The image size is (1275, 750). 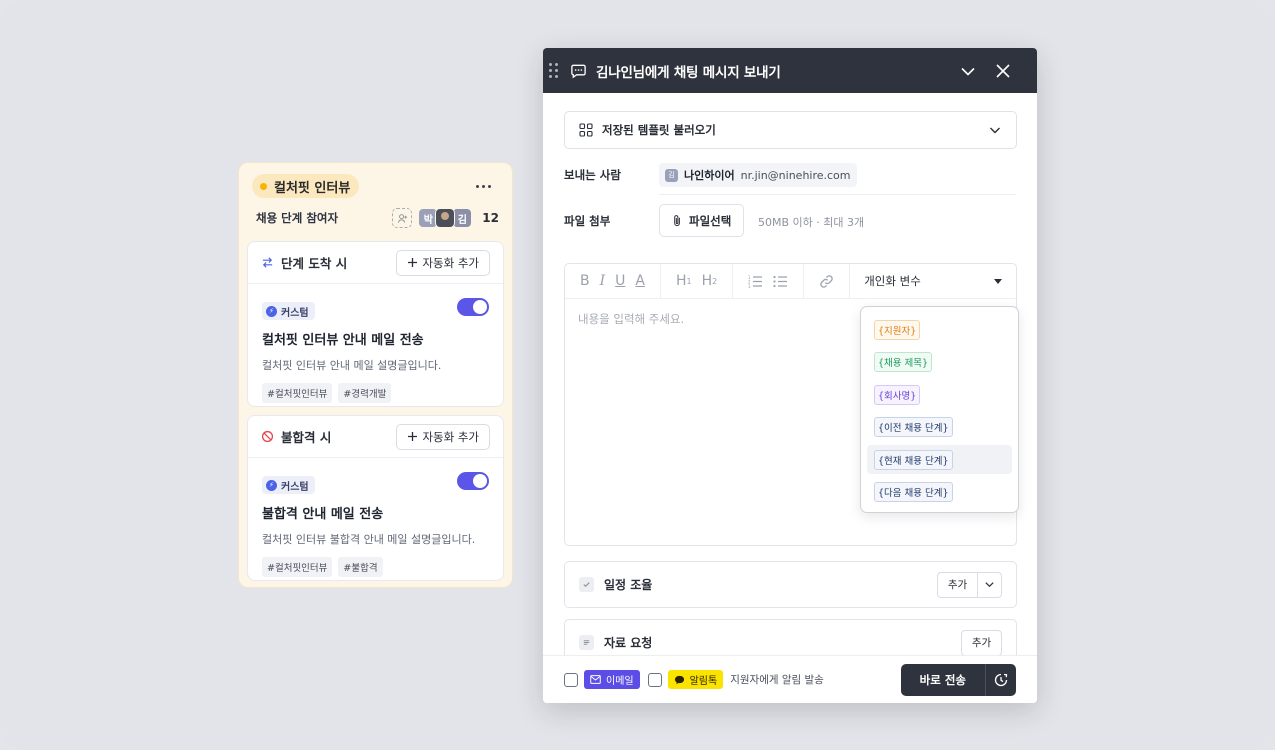 What do you see at coordinates (826, 281) in the screenshot?
I see `link-icon` at bounding box center [826, 281].